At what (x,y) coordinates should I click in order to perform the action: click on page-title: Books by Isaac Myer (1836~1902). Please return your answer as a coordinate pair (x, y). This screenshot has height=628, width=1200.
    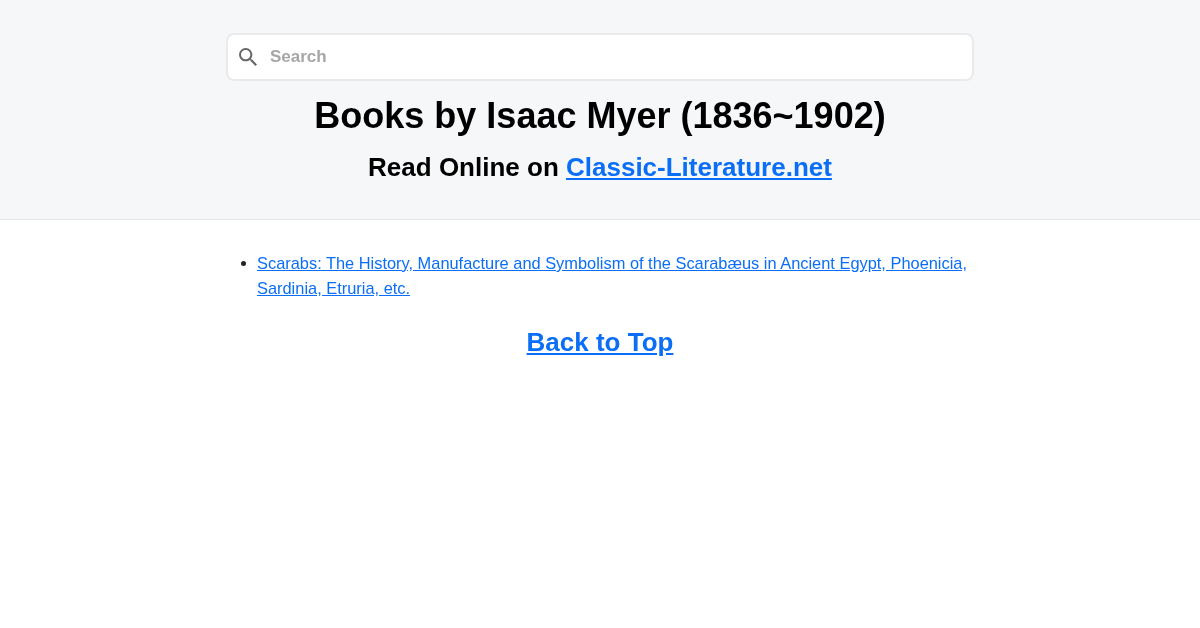
    Looking at the image, I should click on (600, 115).